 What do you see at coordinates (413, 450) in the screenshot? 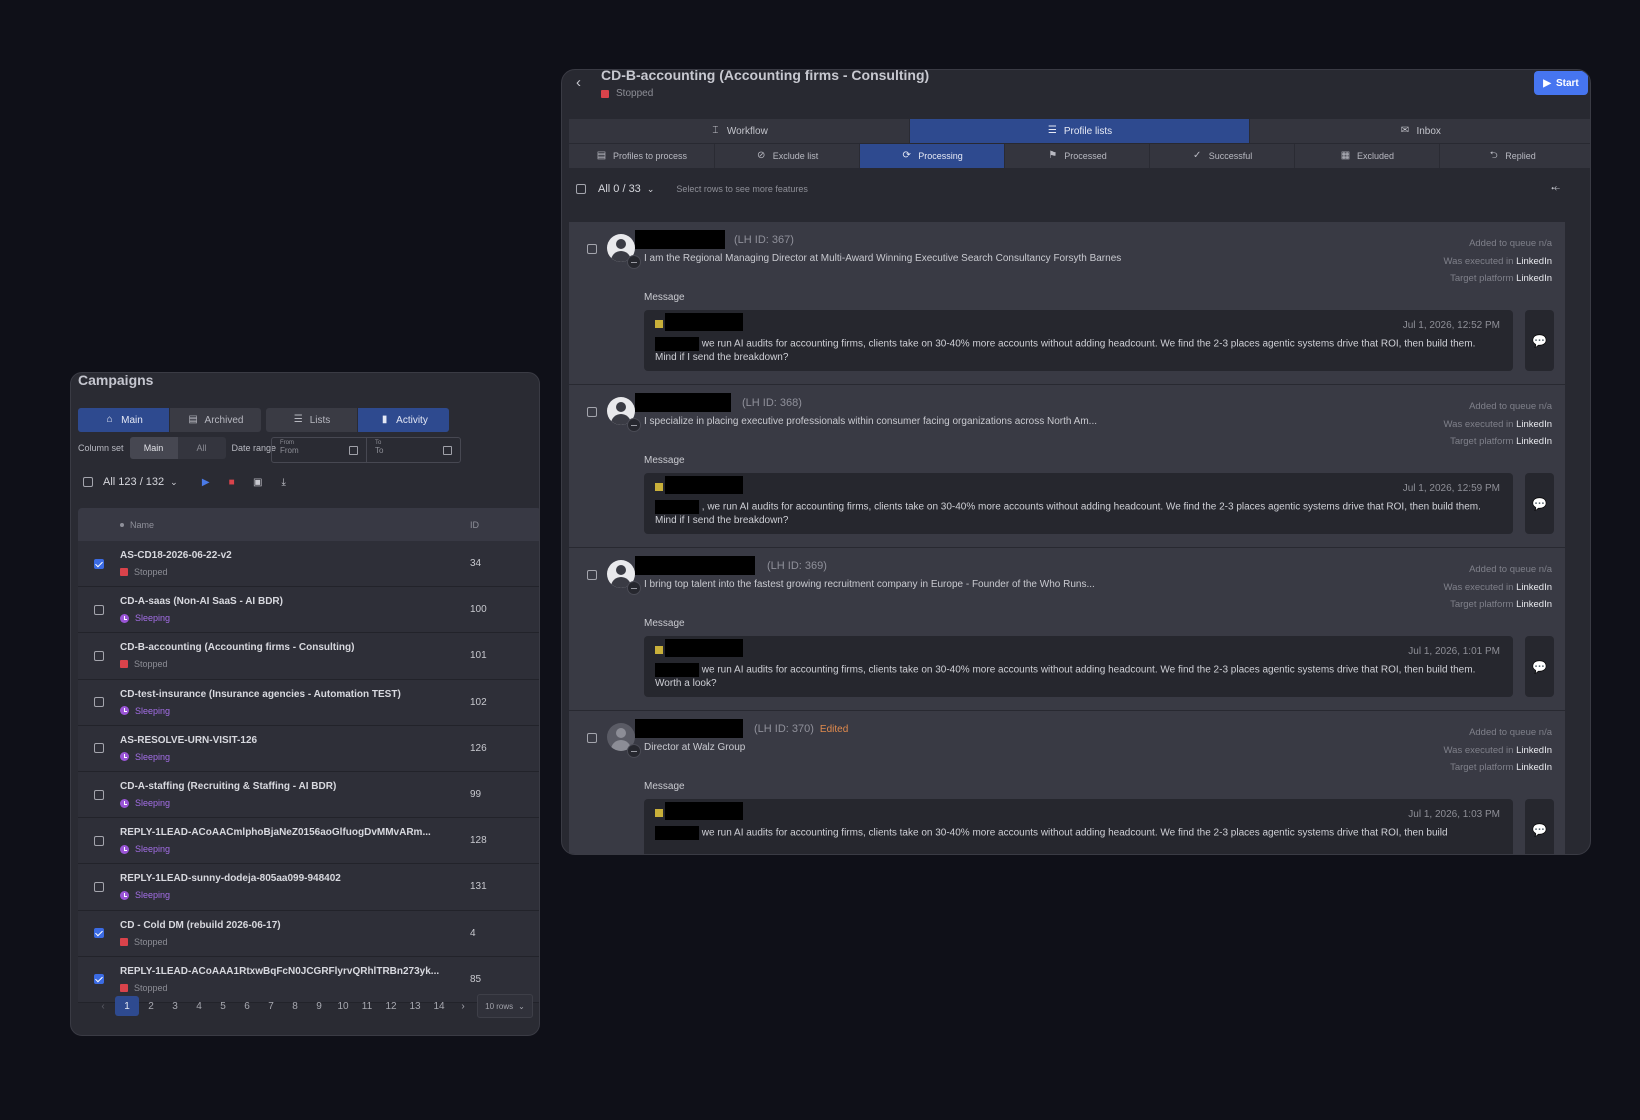
I see `date-to-field: To To` at bounding box center [413, 450].